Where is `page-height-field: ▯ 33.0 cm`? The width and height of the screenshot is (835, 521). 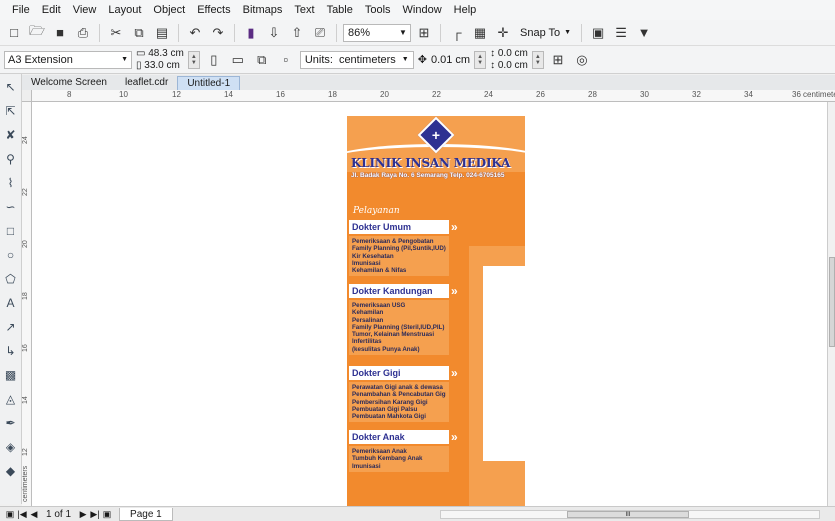
page-height-field: ▯ 33.0 cm is located at coordinates (160, 66).